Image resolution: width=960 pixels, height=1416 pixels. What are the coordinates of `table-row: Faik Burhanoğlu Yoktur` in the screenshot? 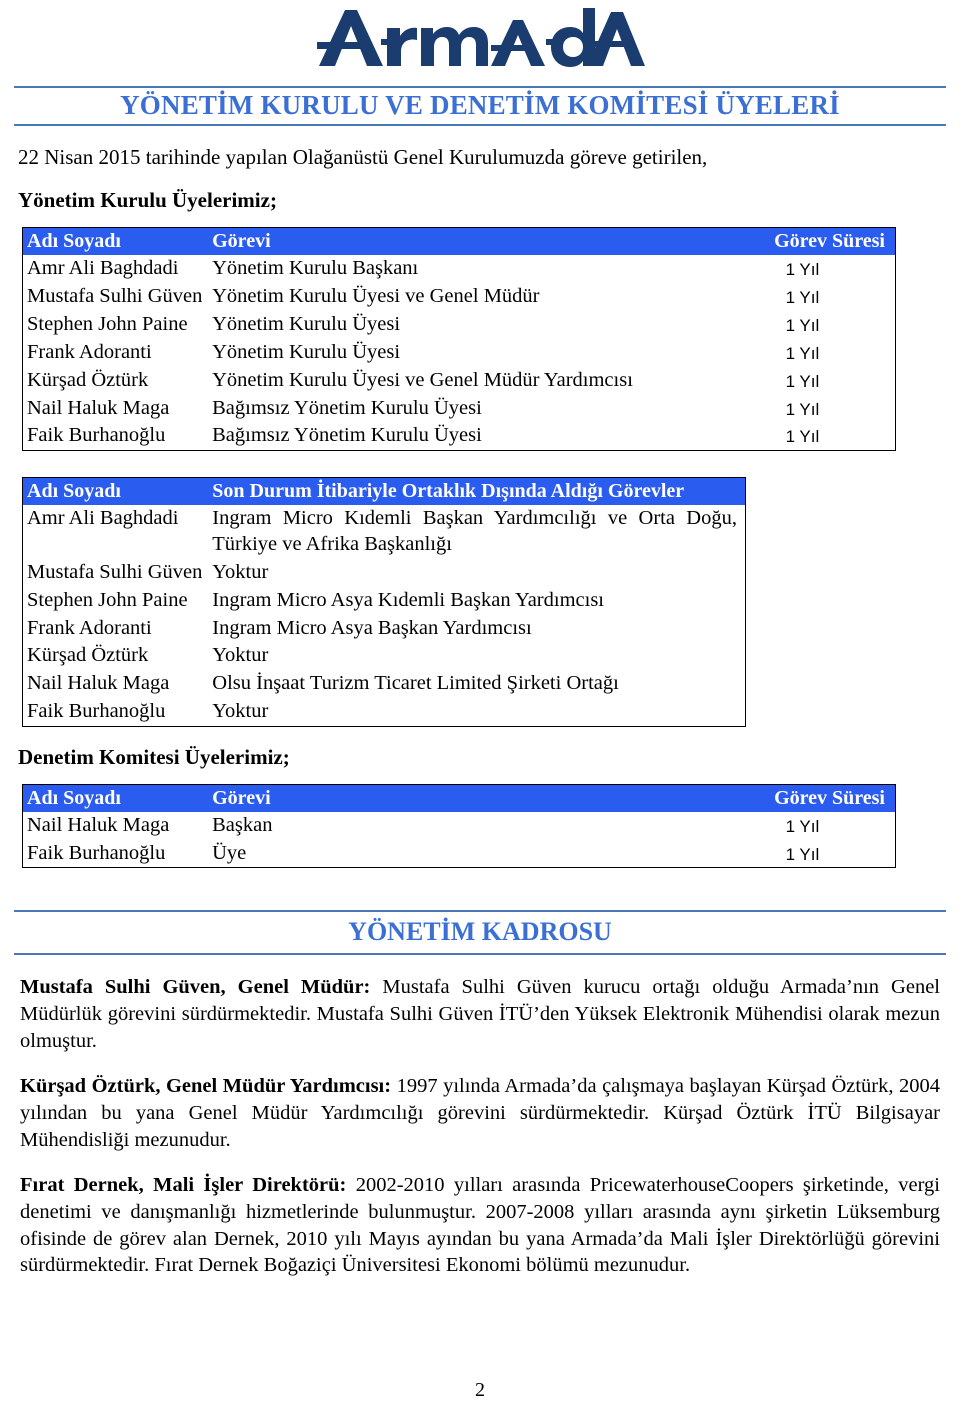 It's located at (384, 712).